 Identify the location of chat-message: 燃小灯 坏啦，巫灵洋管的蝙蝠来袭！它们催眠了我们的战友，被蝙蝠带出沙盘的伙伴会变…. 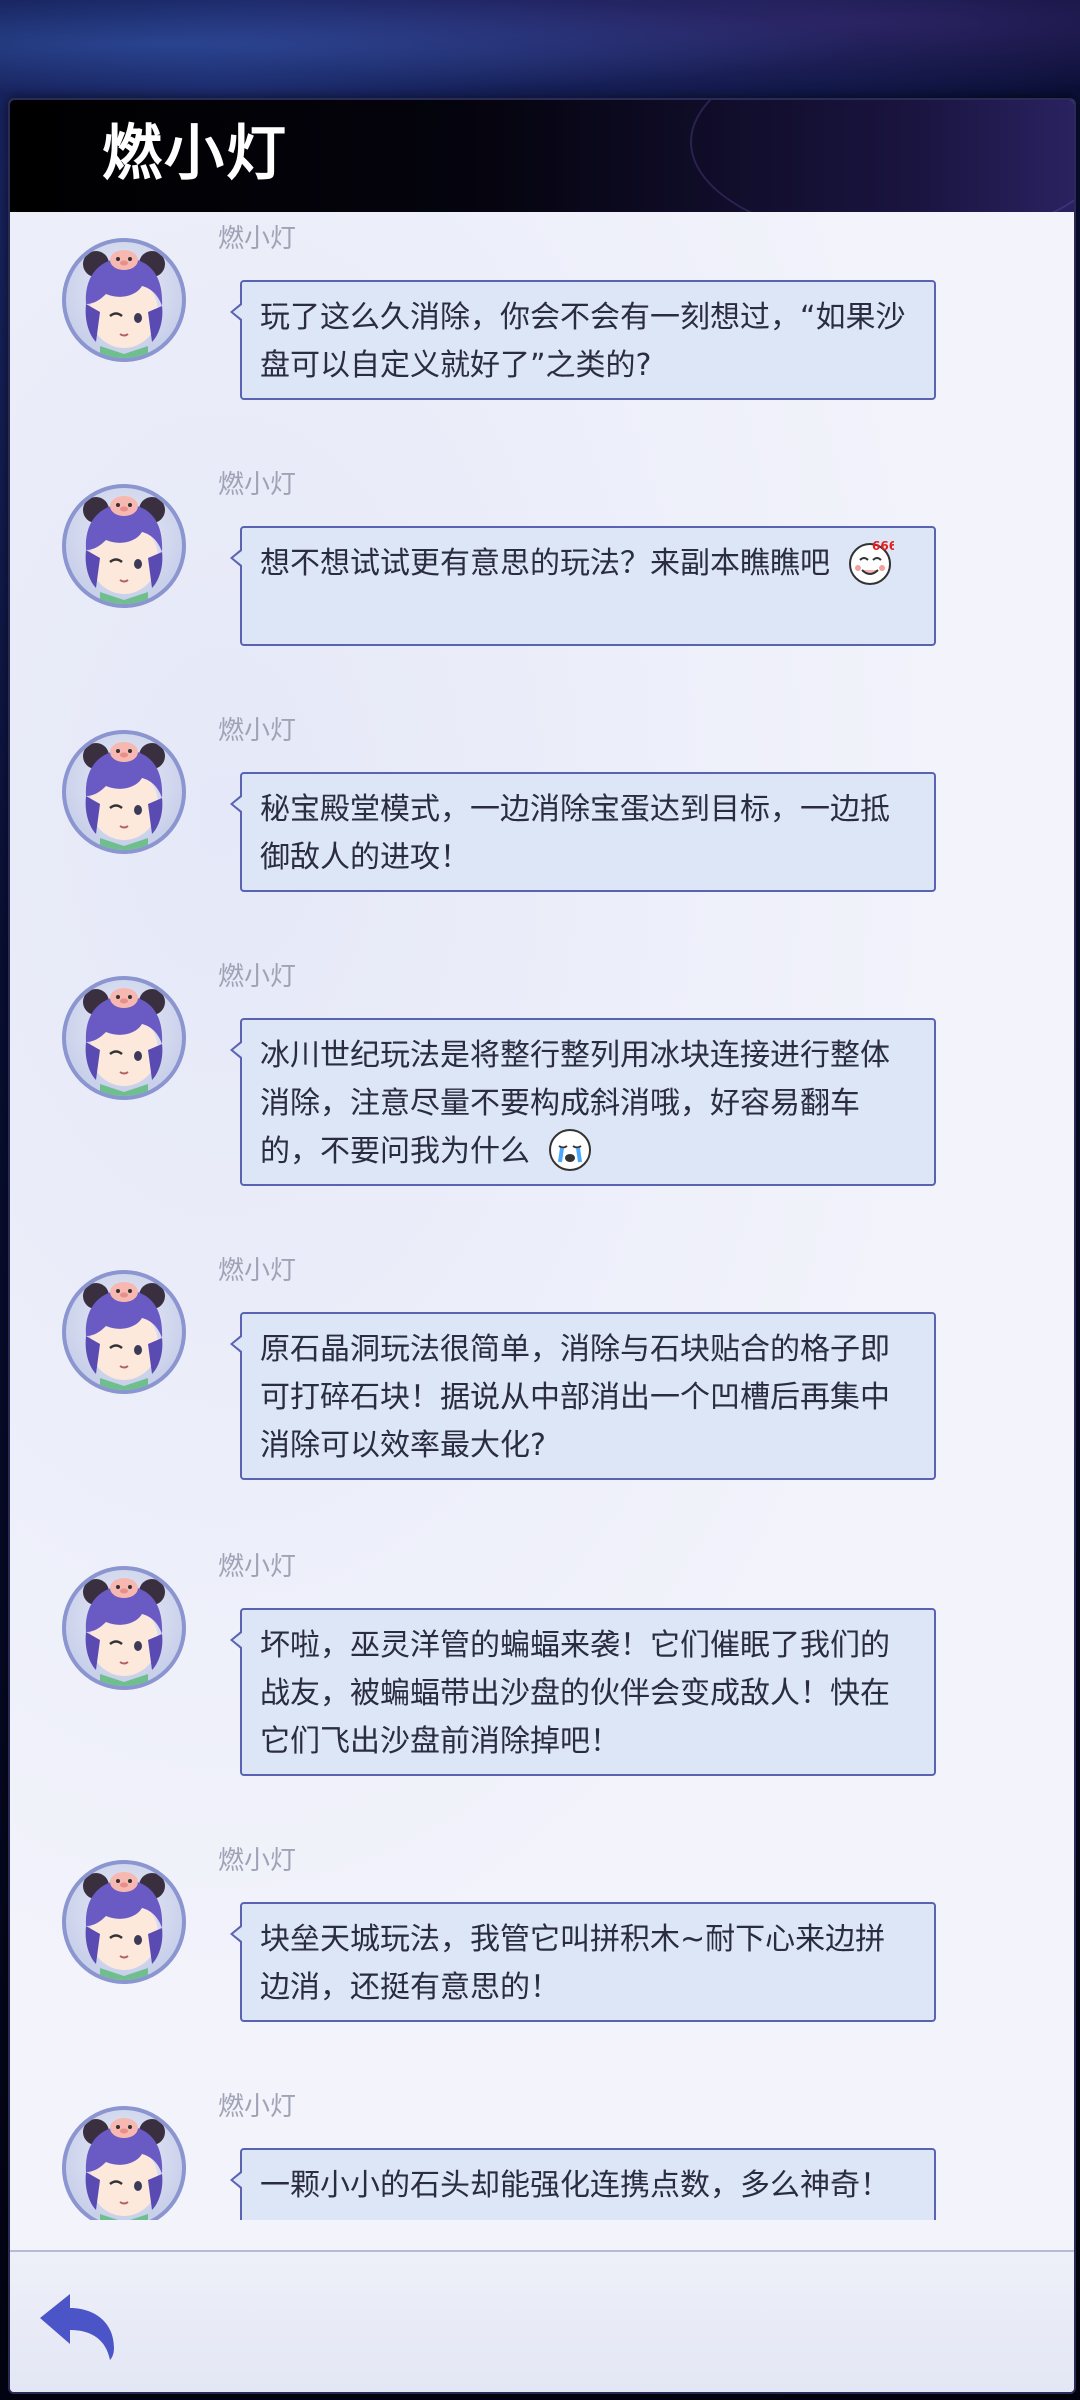
(542, 1680).